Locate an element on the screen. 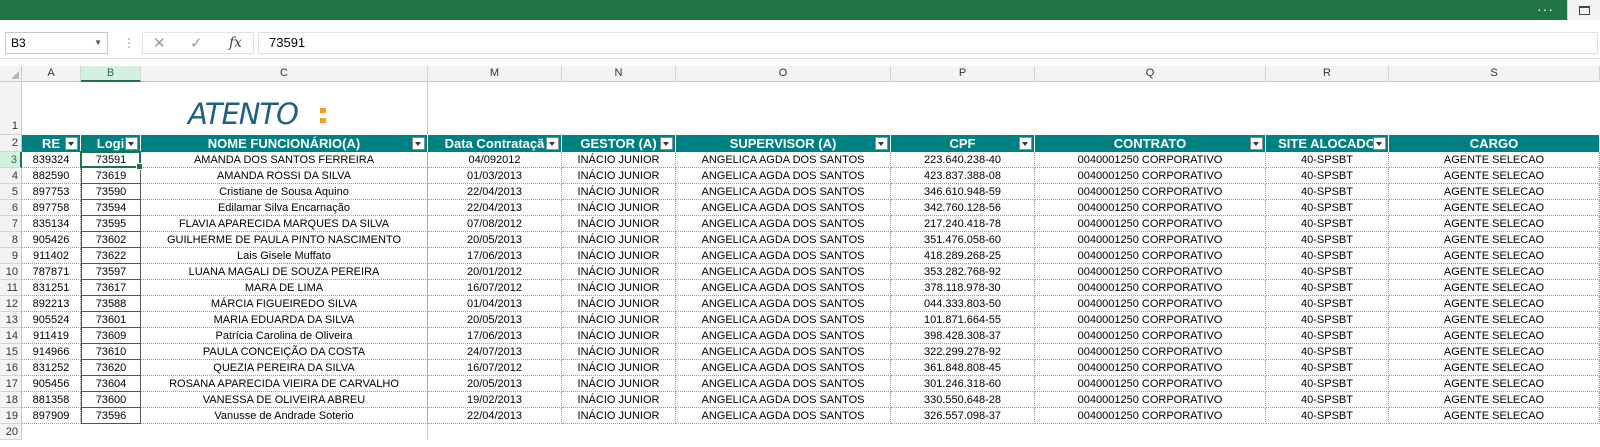 The image size is (1600, 447). table-cell: 911402 is located at coordinates (51, 256).